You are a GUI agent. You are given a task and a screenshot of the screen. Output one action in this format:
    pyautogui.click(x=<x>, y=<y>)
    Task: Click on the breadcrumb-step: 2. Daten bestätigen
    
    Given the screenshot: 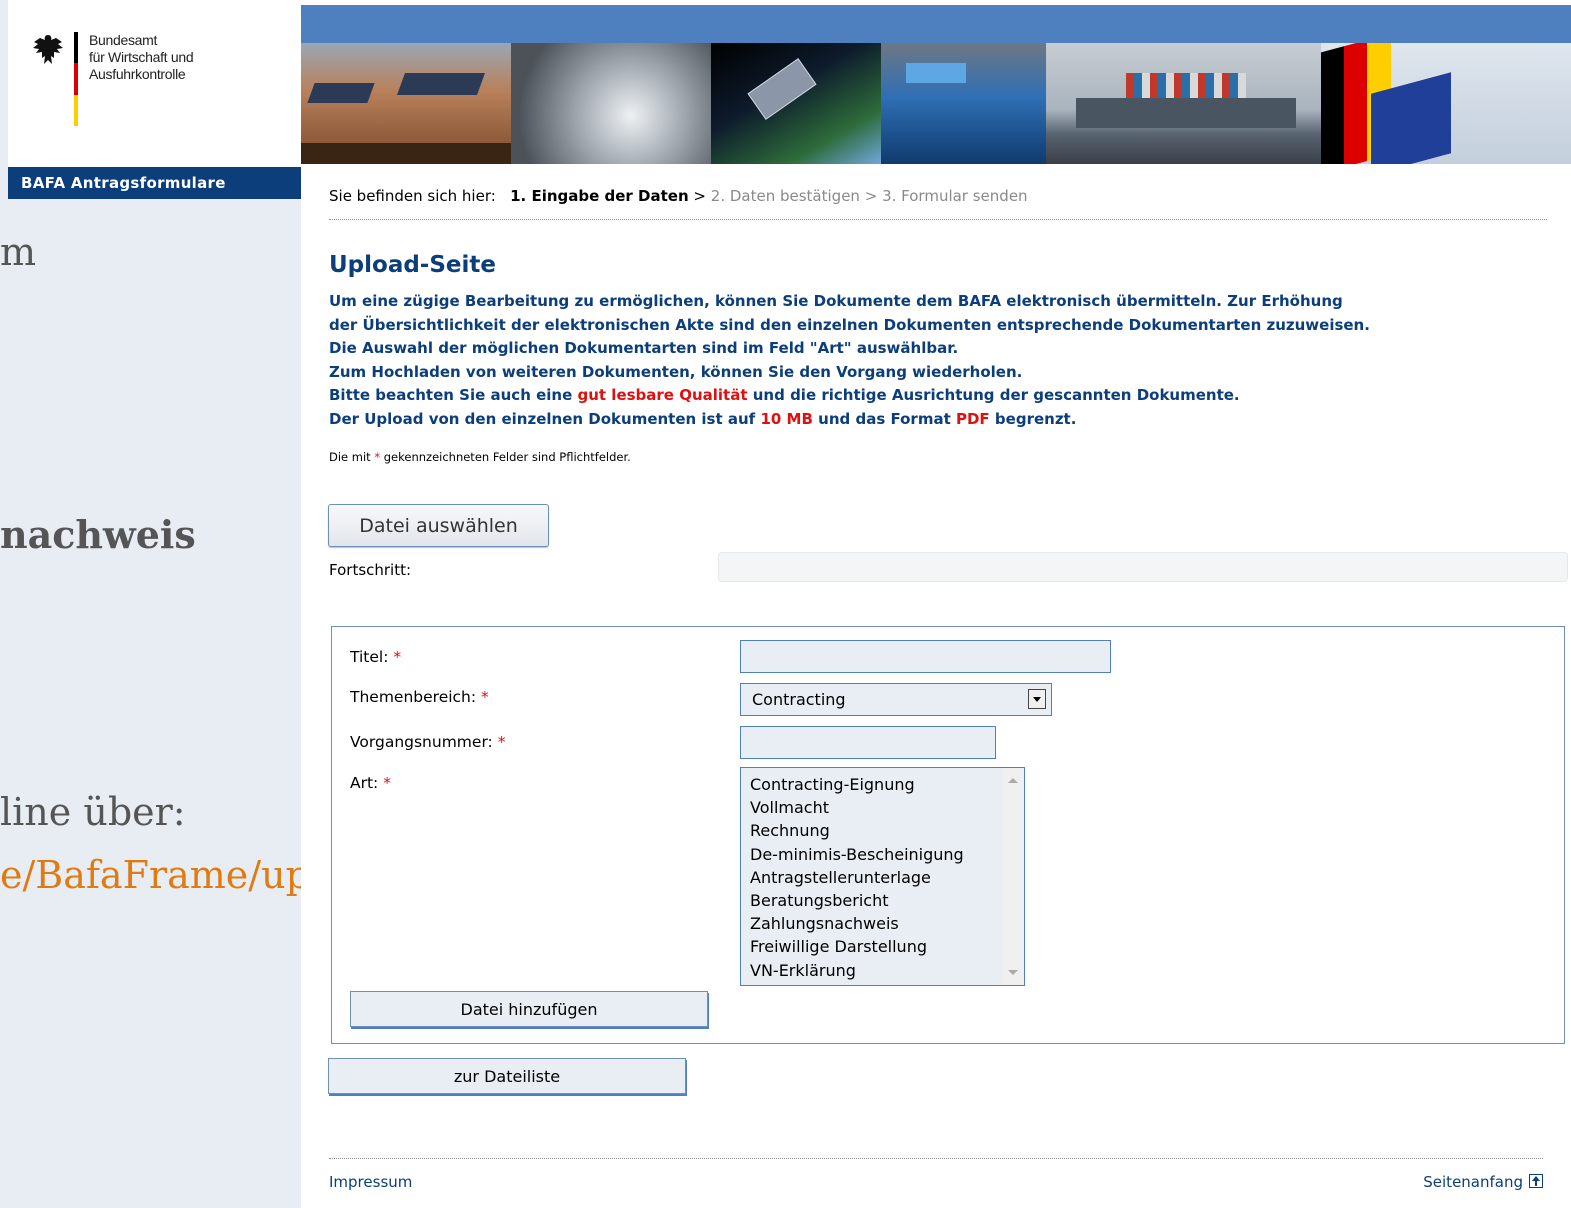 What is the action you would take?
    pyautogui.click(x=785, y=196)
    